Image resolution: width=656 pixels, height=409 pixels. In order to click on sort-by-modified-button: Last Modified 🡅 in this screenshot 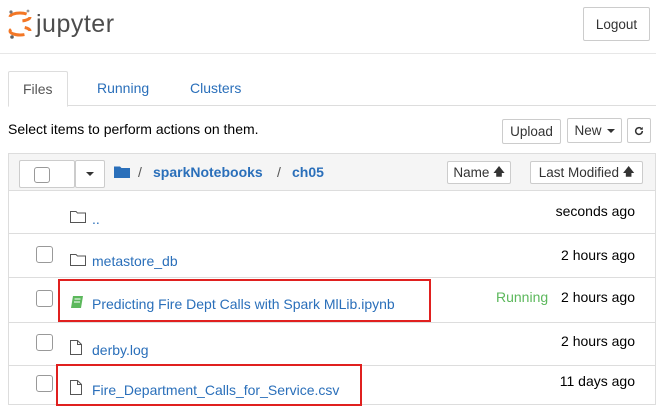, I will do `click(586, 172)`.